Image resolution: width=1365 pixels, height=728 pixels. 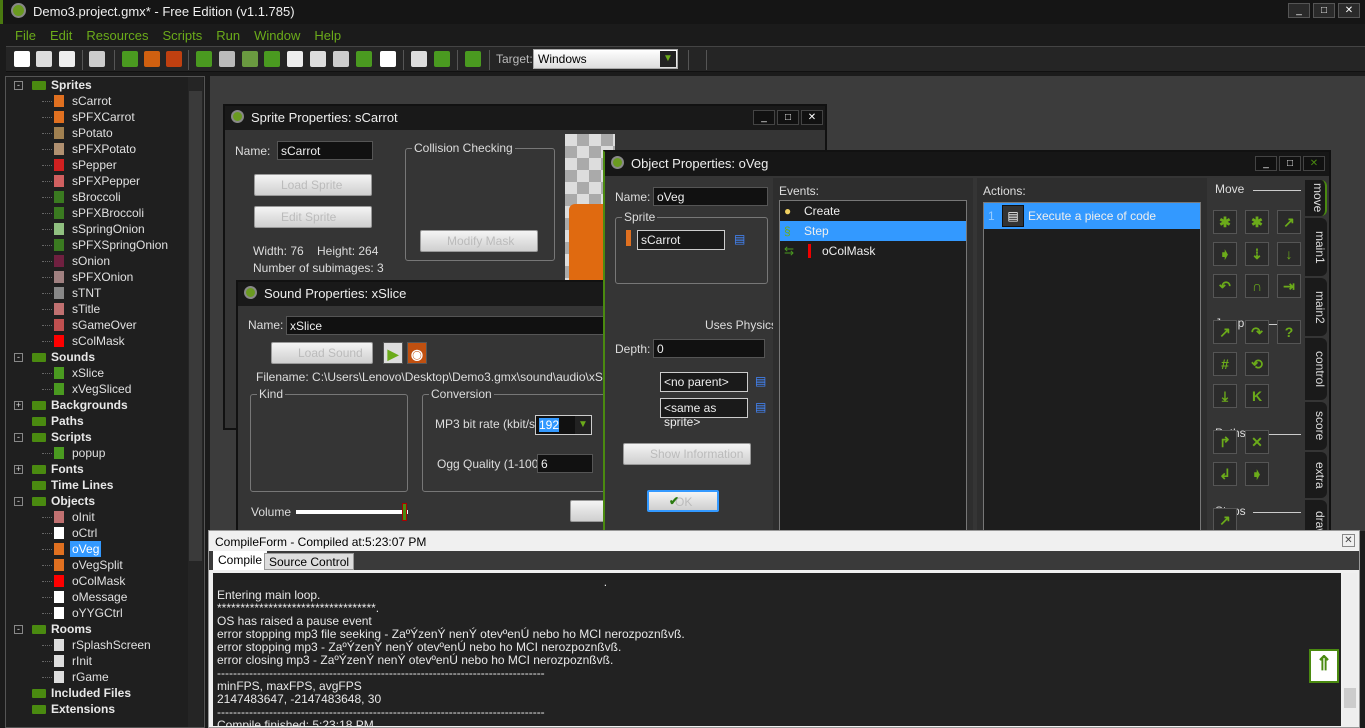 What do you see at coordinates (683, 501) in the screenshot?
I see `ok-button: ✔ OK` at bounding box center [683, 501].